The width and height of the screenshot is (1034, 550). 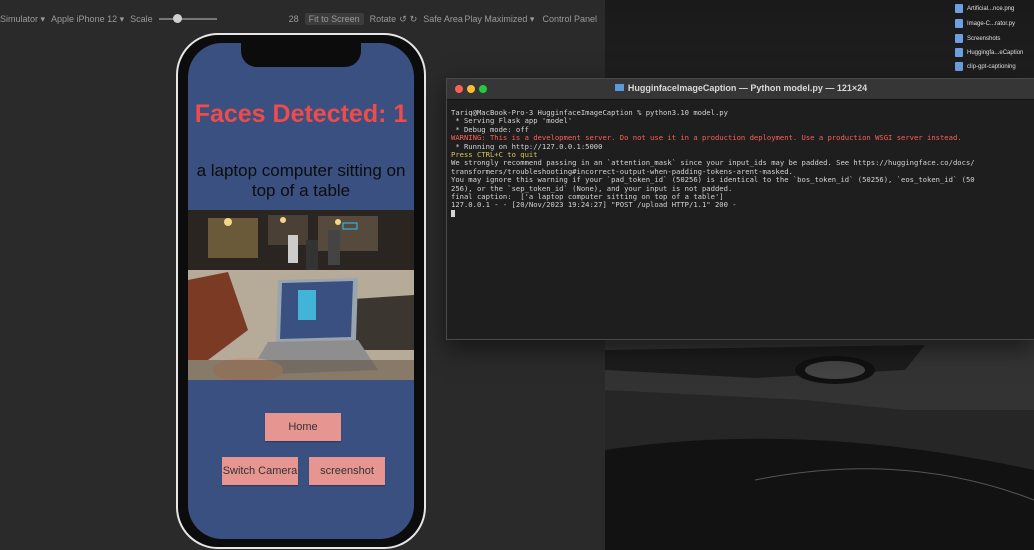 What do you see at coordinates (741, 213) in the screenshot?
I see `terminal-prompt-line` at bounding box center [741, 213].